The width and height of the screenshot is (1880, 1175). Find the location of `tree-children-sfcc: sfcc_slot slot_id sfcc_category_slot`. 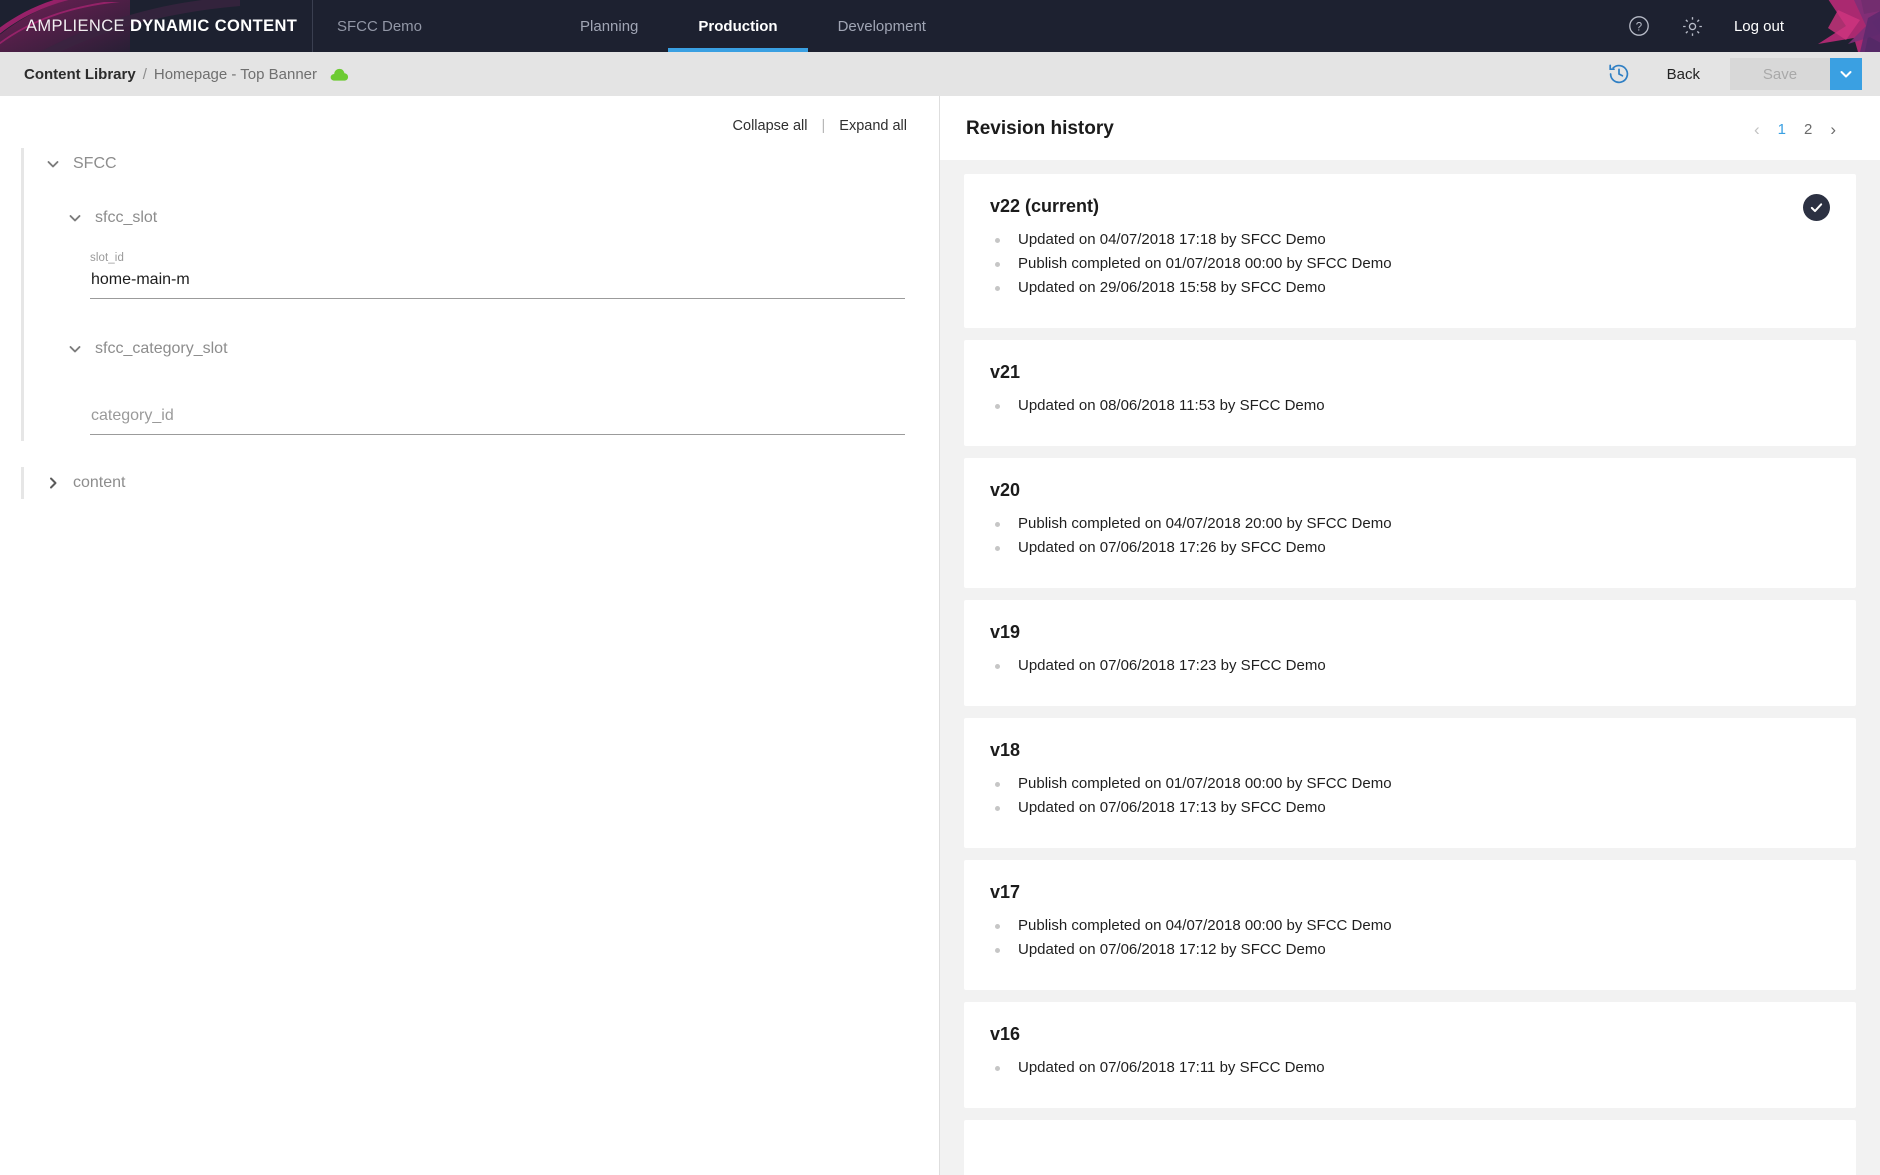

tree-children-sfcc: sfcc_slot slot_id sfcc_category_slot is located at coordinates (503, 307).